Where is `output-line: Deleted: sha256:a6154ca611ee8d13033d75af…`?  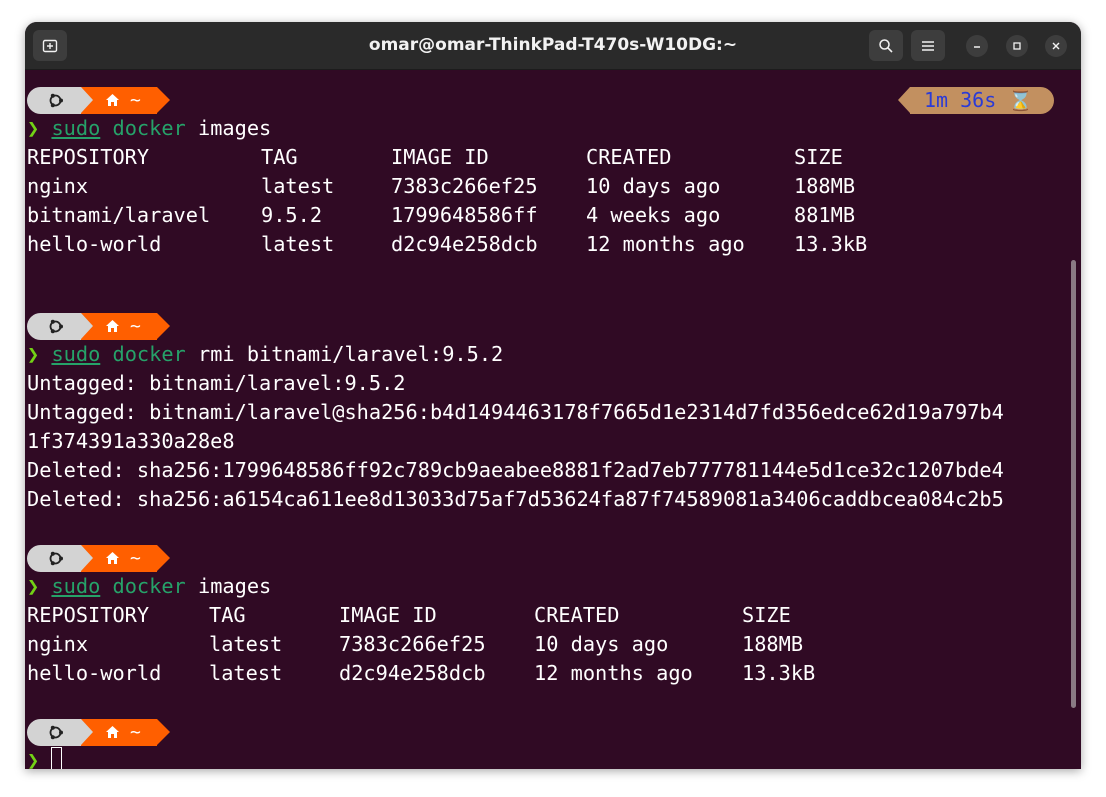 output-line: Deleted: sha256:a6154ca611ee8d13033d75af… is located at coordinates (515, 499).